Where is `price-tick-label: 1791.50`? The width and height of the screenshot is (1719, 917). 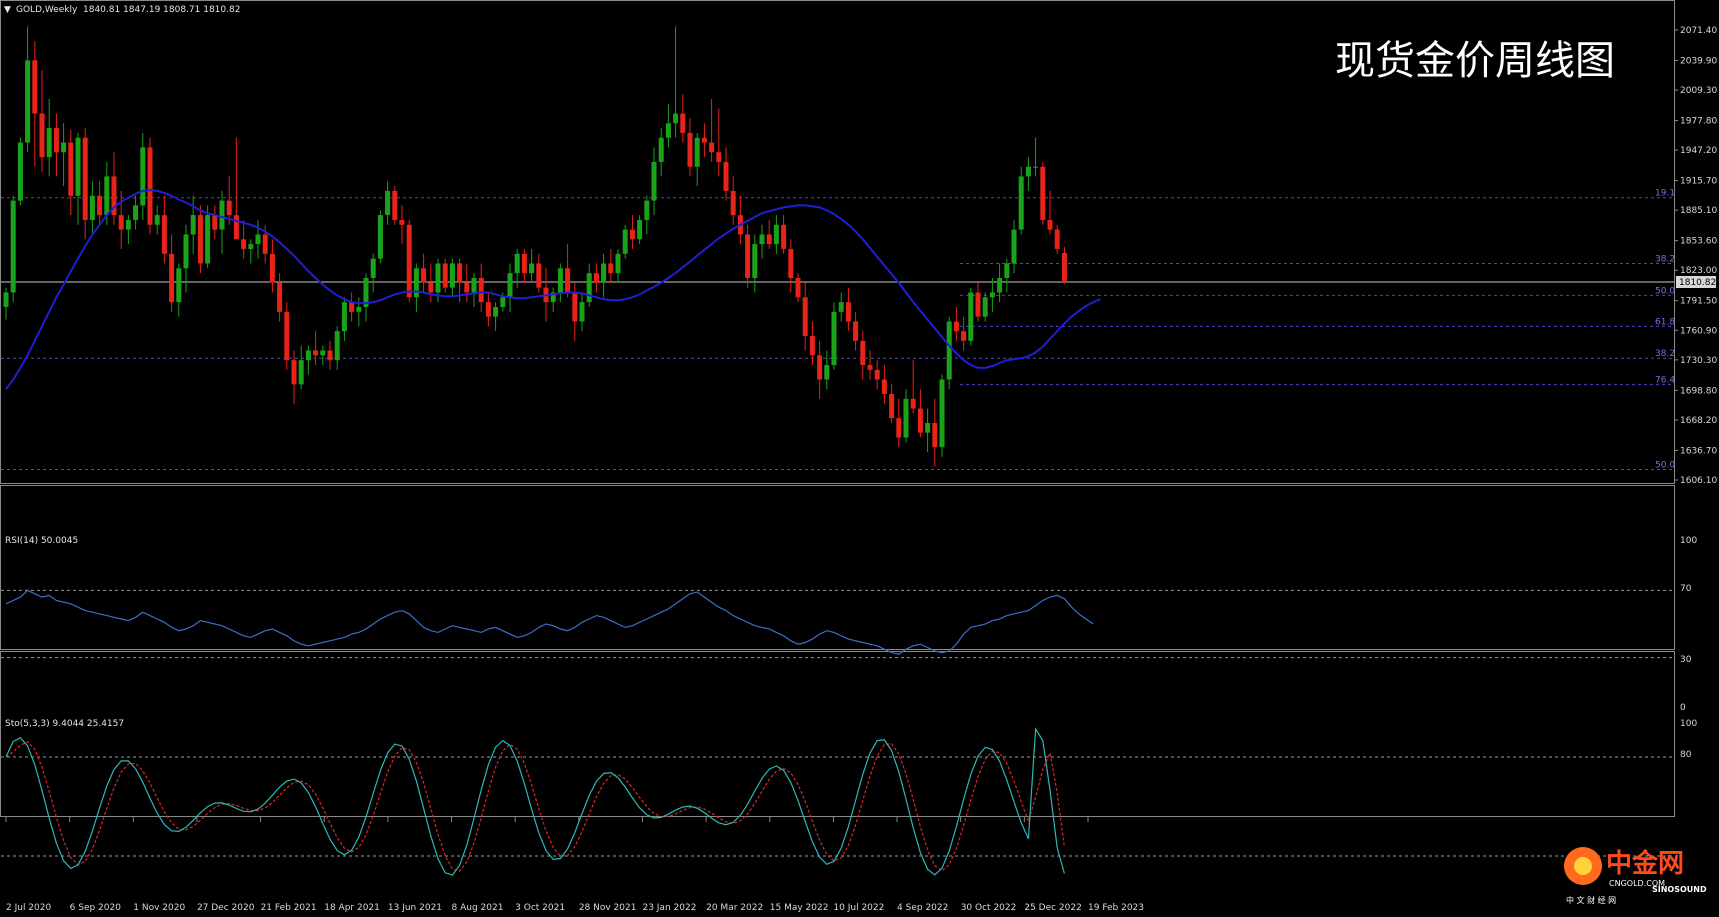
price-tick-label: 1791.50 is located at coordinates (1698, 302).